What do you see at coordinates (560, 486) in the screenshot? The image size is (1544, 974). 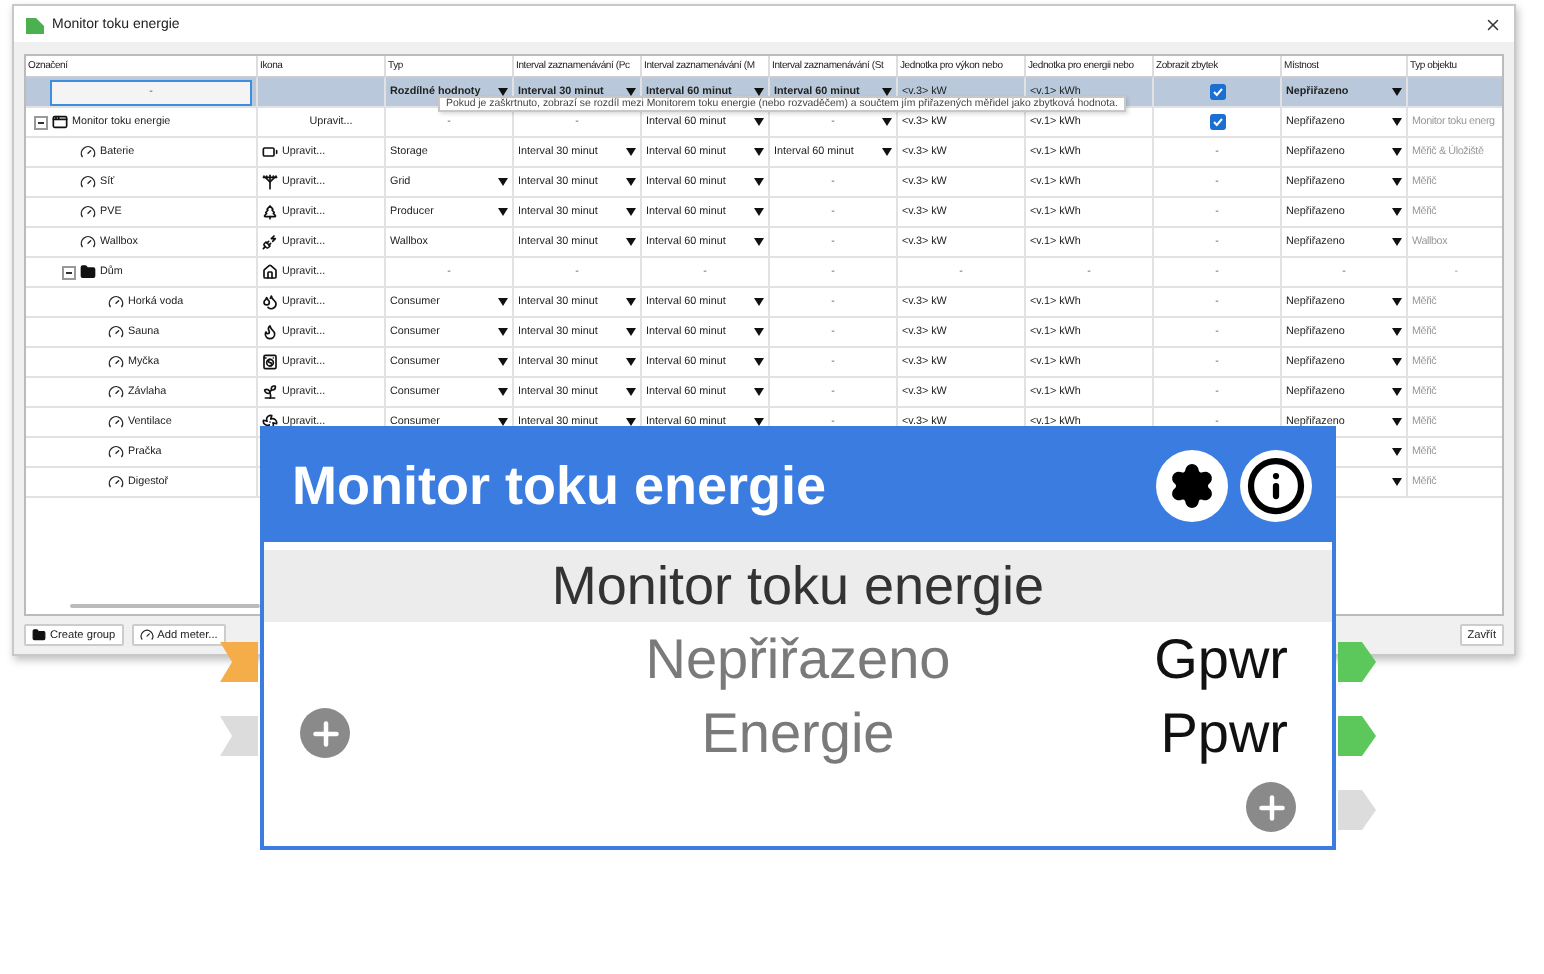 I see `node-title: Monitor toku energie` at bounding box center [560, 486].